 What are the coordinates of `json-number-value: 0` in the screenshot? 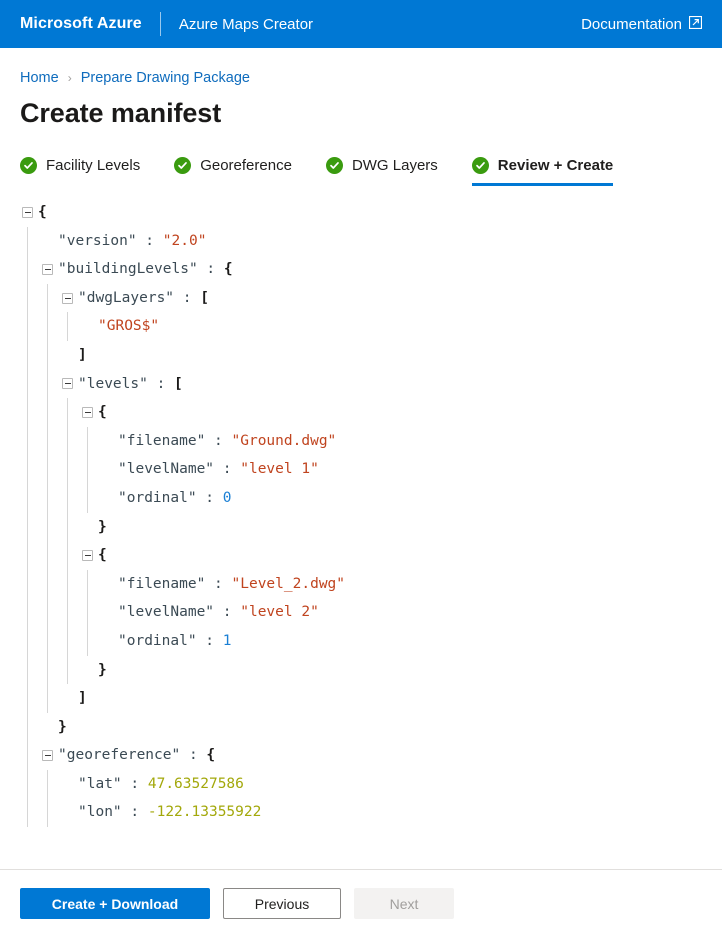 It's located at (227, 497).